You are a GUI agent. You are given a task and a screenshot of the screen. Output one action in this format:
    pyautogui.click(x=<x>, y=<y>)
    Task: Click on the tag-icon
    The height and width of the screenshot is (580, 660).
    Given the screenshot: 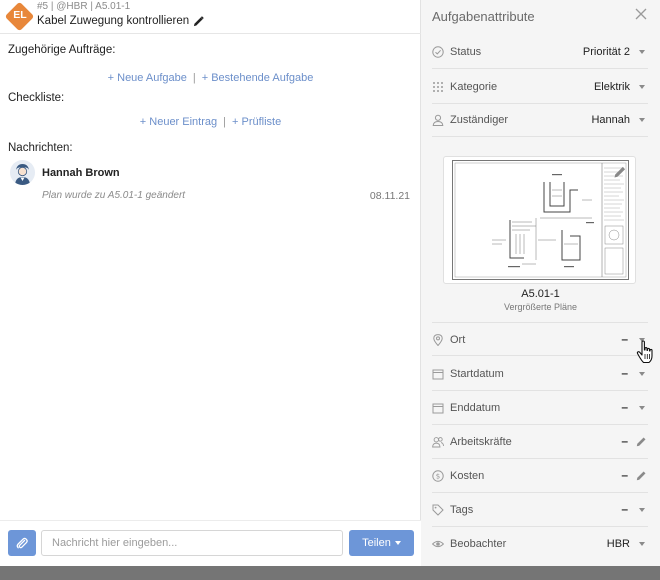 What is the action you would take?
    pyautogui.click(x=438, y=510)
    